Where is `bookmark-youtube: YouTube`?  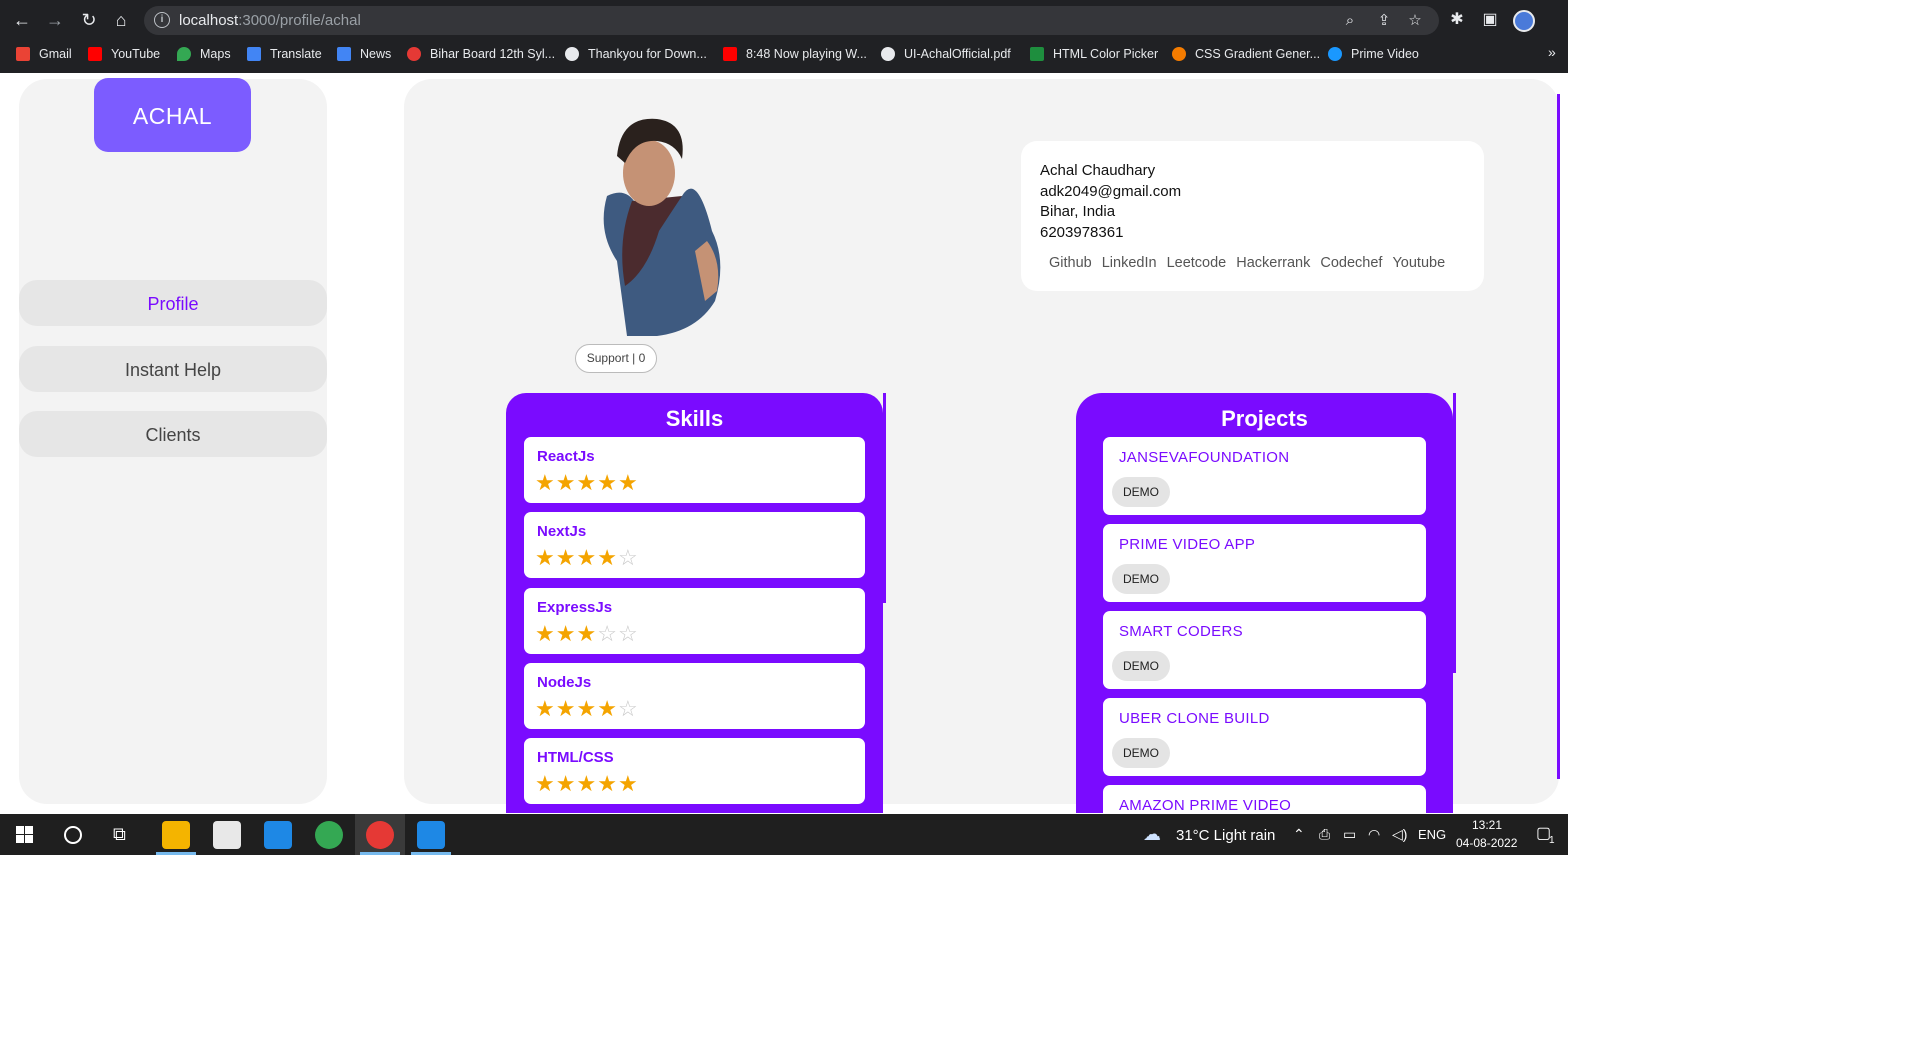
bookmark-youtube: YouTube is located at coordinates (124, 54).